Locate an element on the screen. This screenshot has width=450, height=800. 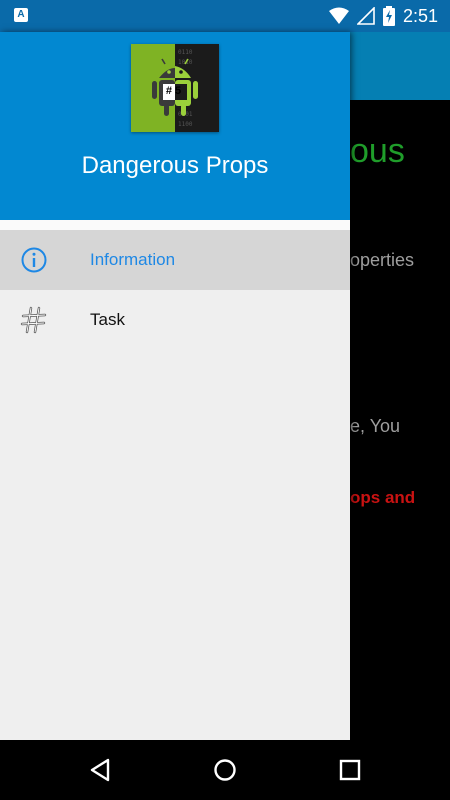
info-icon is located at coordinates (34, 260).